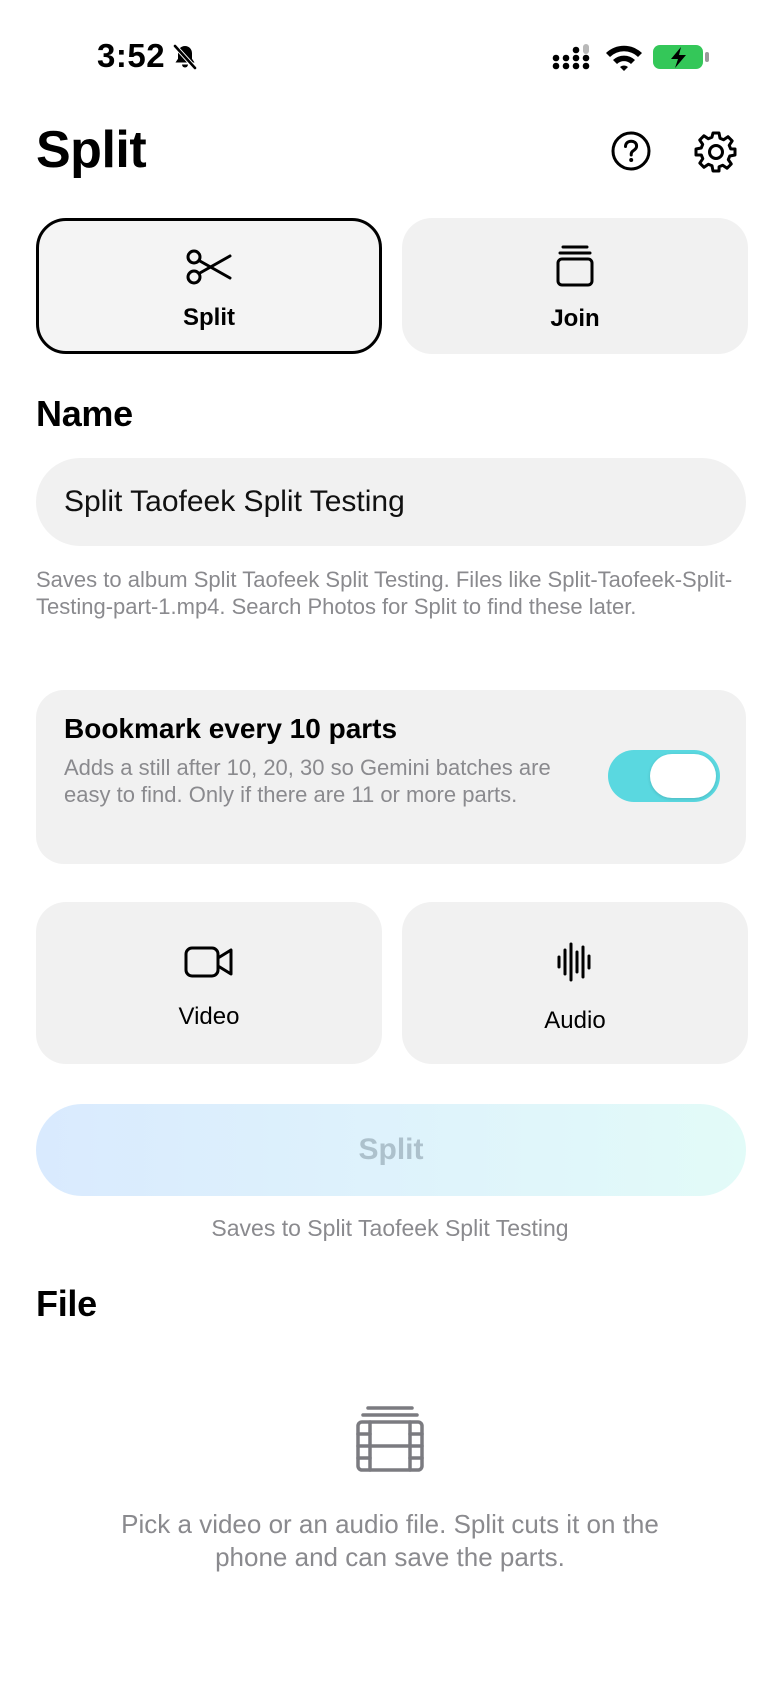 Image resolution: width=780 pixels, height=1695 pixels. What do you see at coordinates (131, 55) in the screenshot?
I see `status-time: 3:52` at bounding box center [131, 55].